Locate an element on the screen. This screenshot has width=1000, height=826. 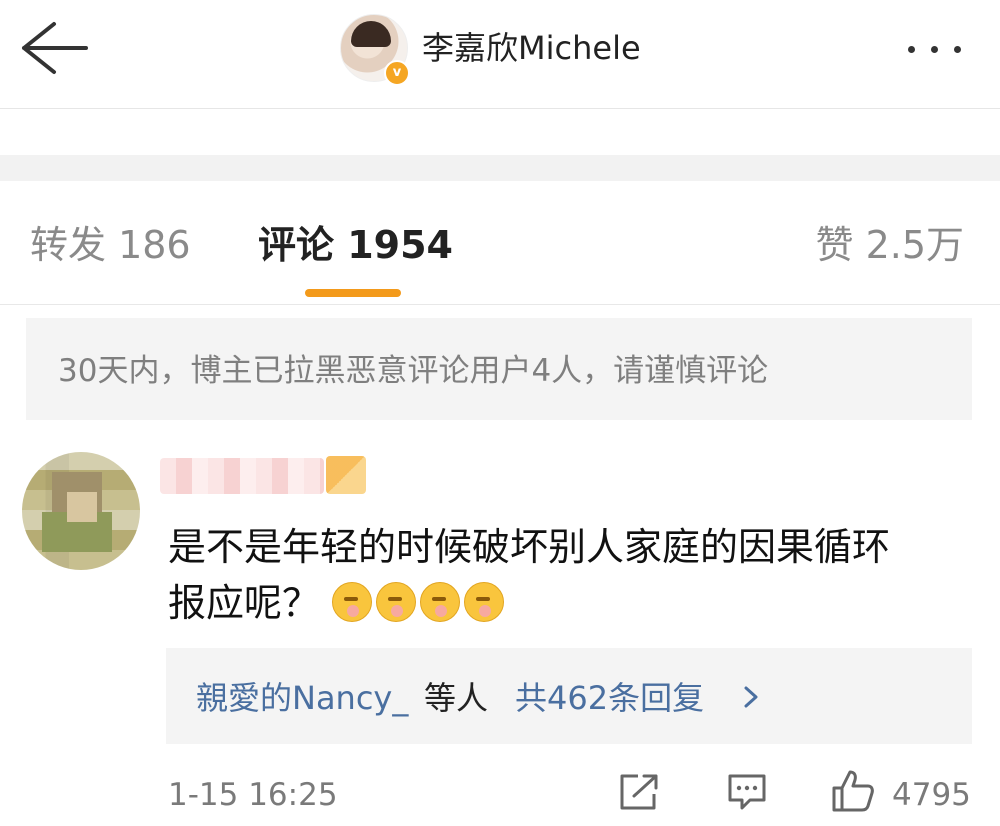
verified-icon: v is located at coordinates (397, 73).